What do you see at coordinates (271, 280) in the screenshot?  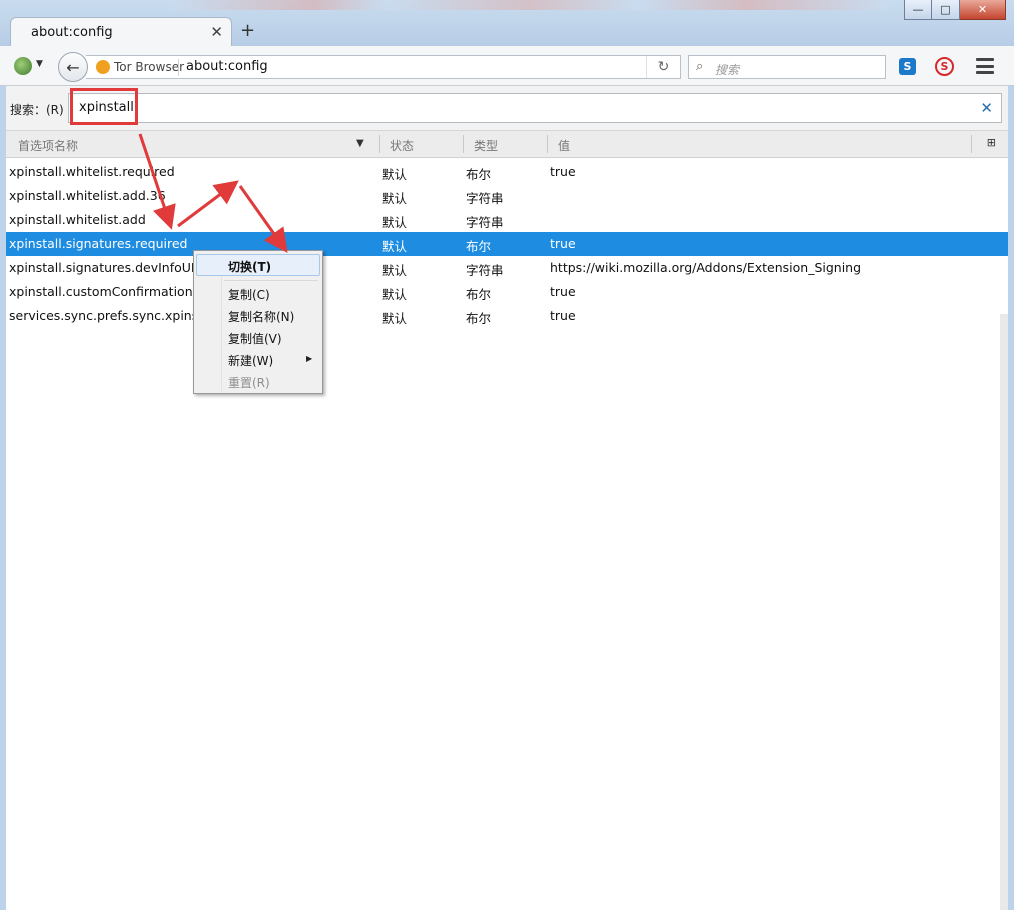 I see `menu-separator` at bounding box center [271, 280].